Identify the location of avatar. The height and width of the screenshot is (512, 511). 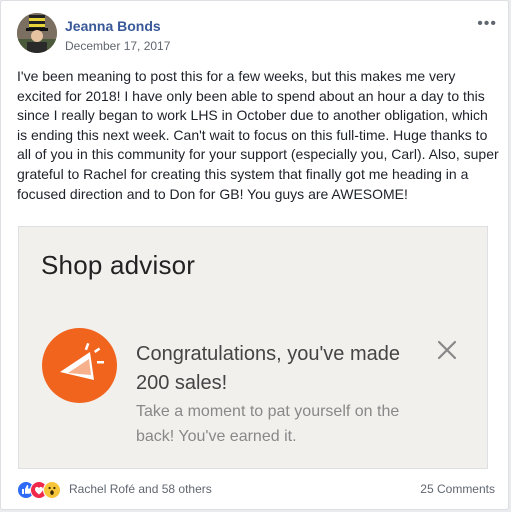
(37, 33).